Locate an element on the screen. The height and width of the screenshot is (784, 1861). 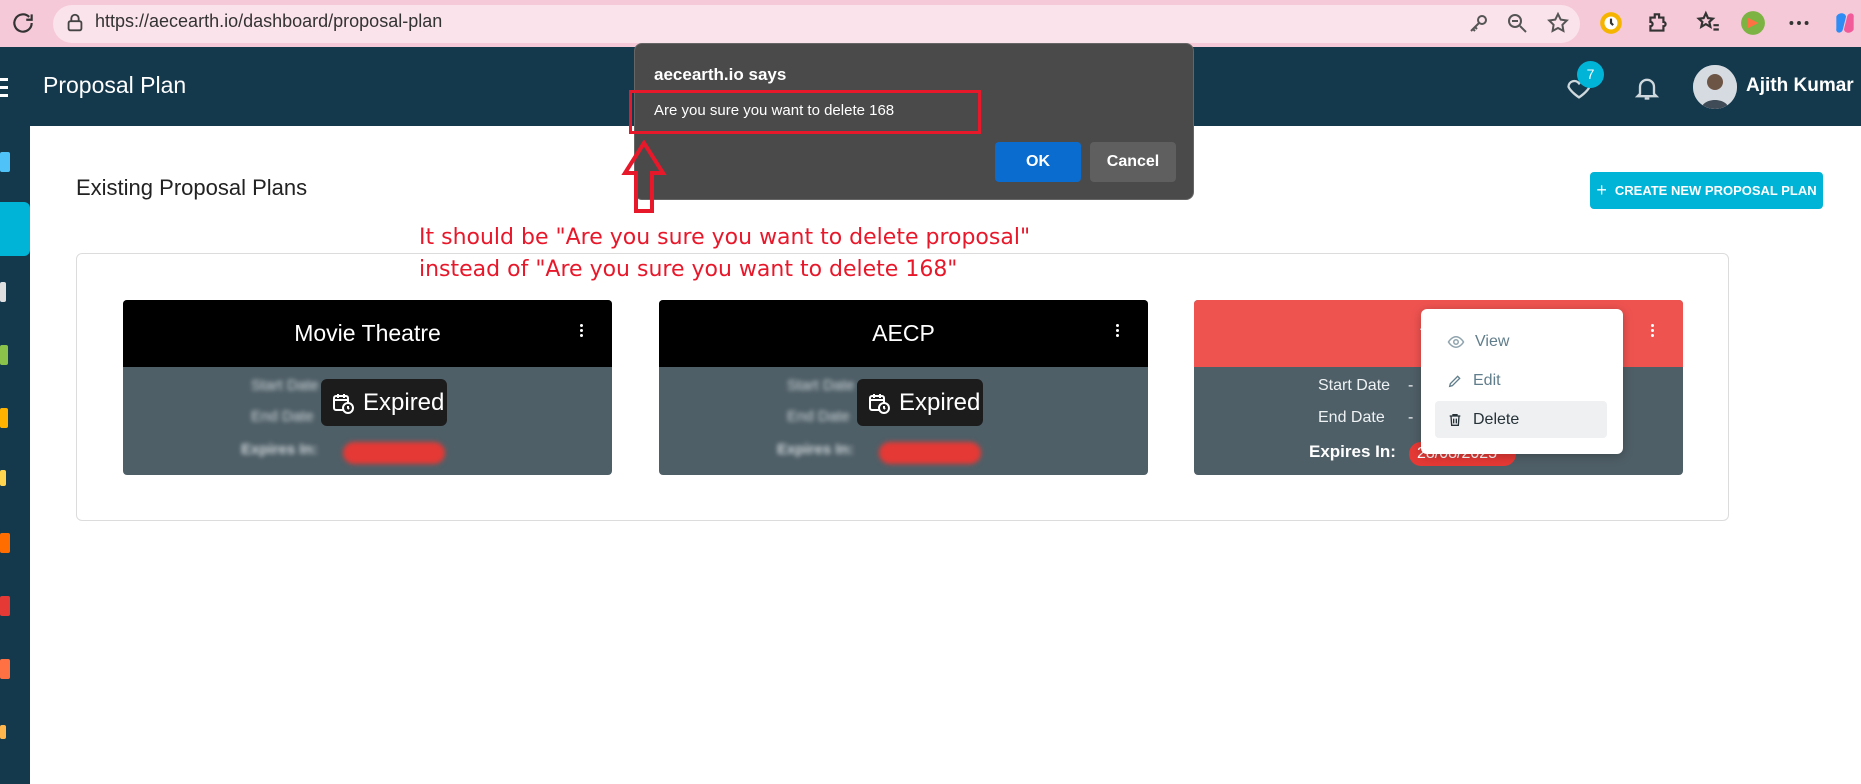
wishlist-count-badge: 7 is located at coordinates (1590, 74).